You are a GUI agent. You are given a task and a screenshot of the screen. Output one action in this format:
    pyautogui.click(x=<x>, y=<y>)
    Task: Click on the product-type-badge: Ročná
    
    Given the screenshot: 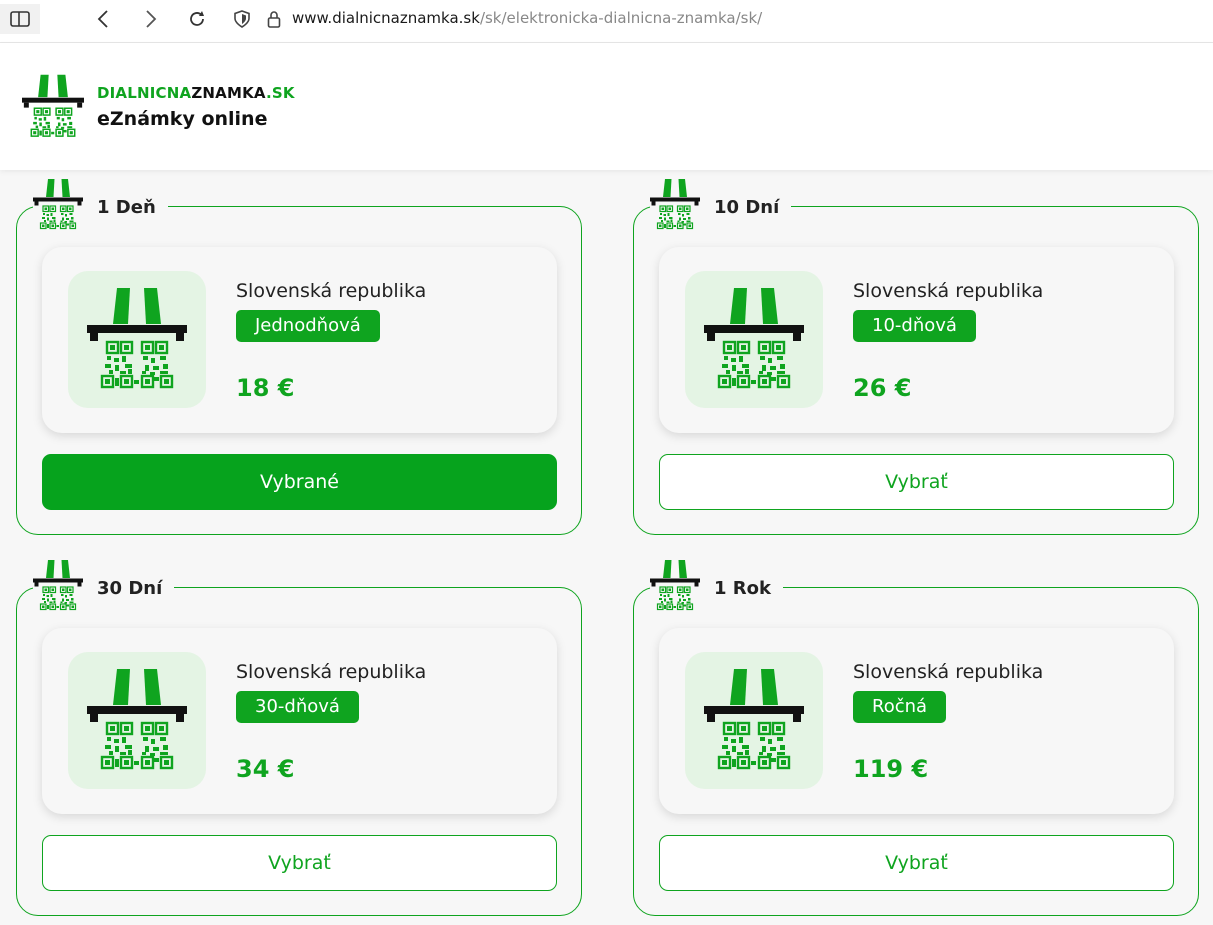 What is the action you would take?
    pyautogui.click(x=900, y=707)
    